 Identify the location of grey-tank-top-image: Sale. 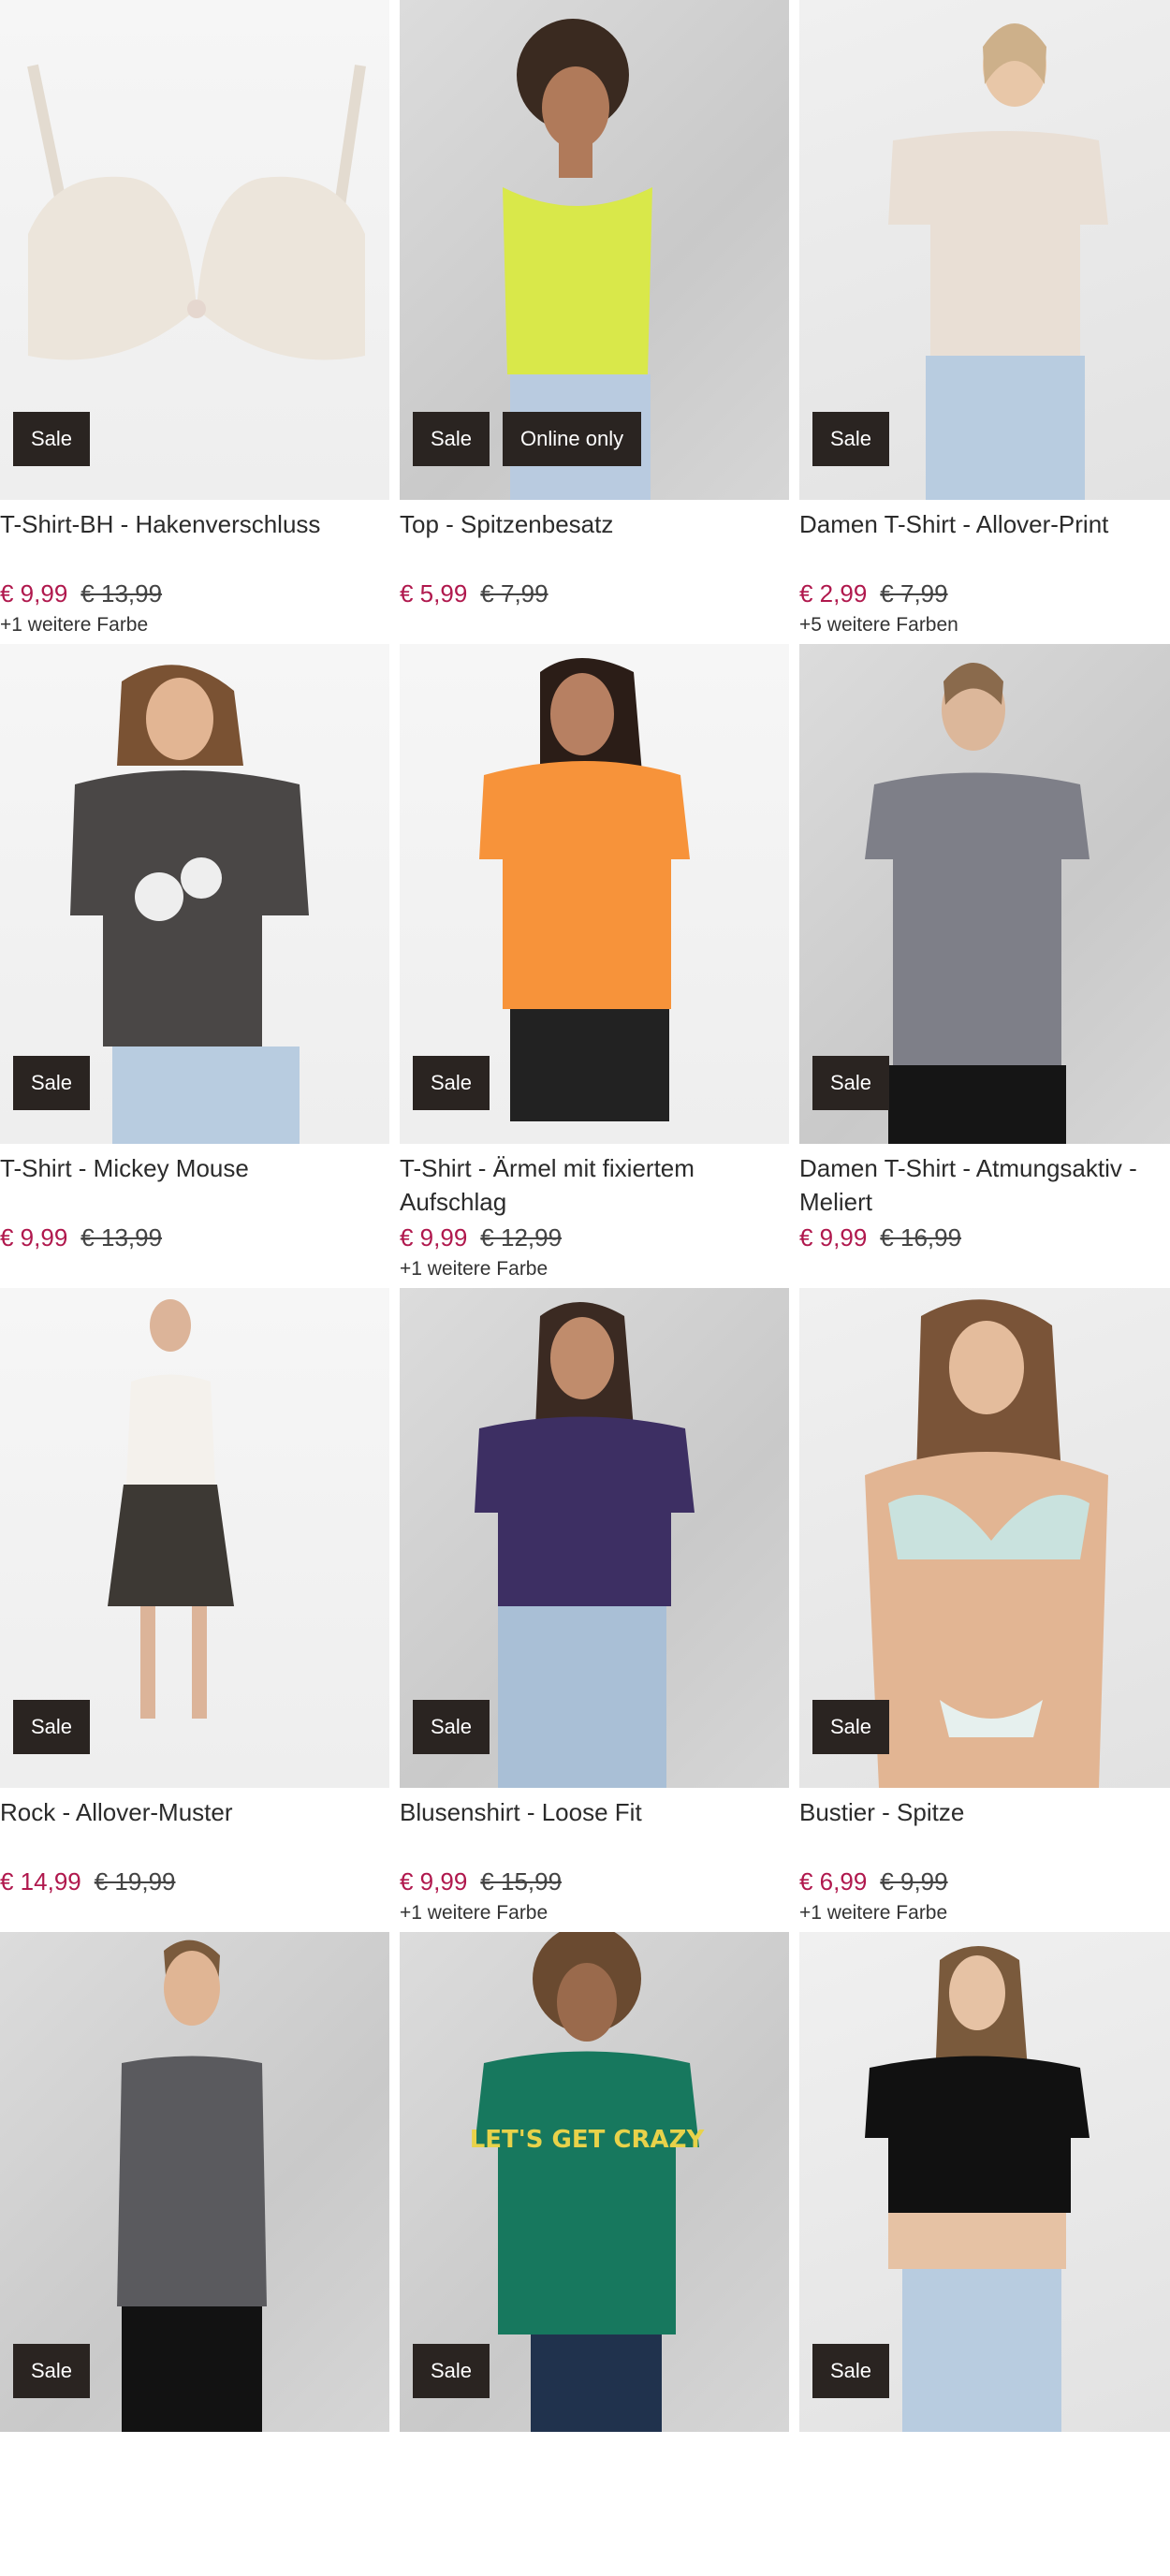
(194, 2182).